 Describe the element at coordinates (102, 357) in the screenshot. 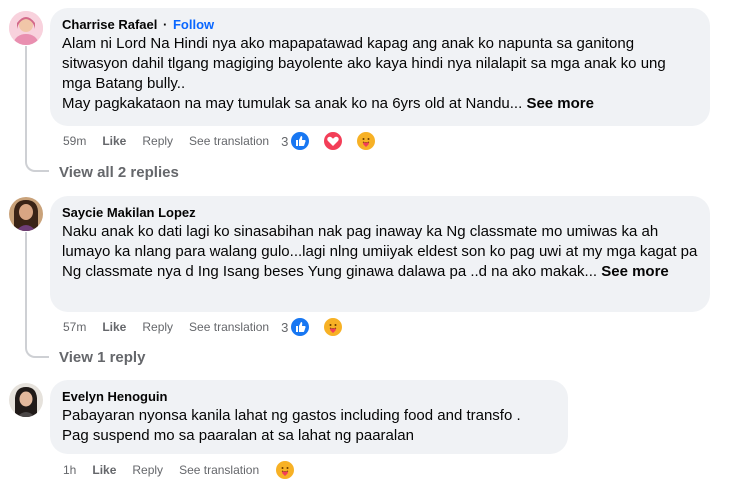

I see `view-replies-link: View 1 reply` at that location.